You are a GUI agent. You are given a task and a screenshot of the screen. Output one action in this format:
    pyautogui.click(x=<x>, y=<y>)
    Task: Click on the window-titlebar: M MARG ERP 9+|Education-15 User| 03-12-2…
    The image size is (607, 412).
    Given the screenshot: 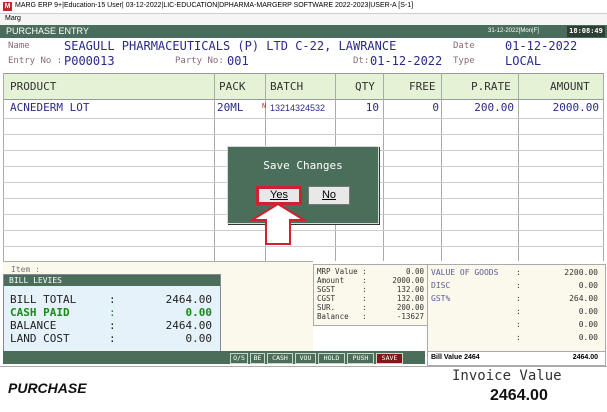 What is the action you would take?
    pyautogui.click(x=303, y=7)
    